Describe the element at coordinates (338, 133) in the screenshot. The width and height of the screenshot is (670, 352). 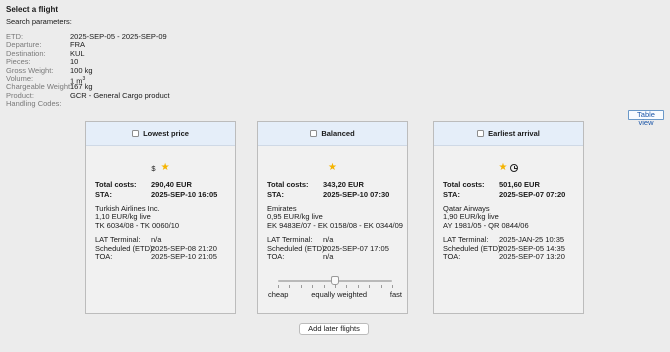
I see `card-title: Balanced` at that location.